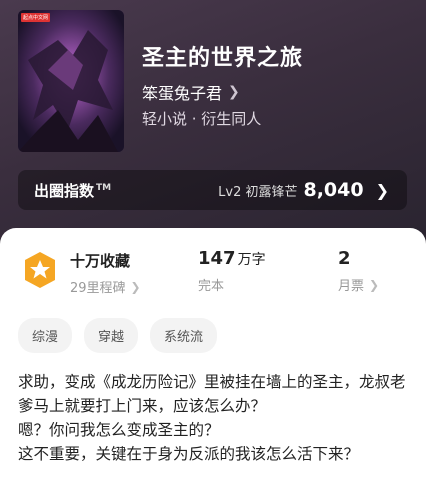 This screenshot has height=500, width=426. I want to click on tag-chip: 穿越, so click(111, 335).